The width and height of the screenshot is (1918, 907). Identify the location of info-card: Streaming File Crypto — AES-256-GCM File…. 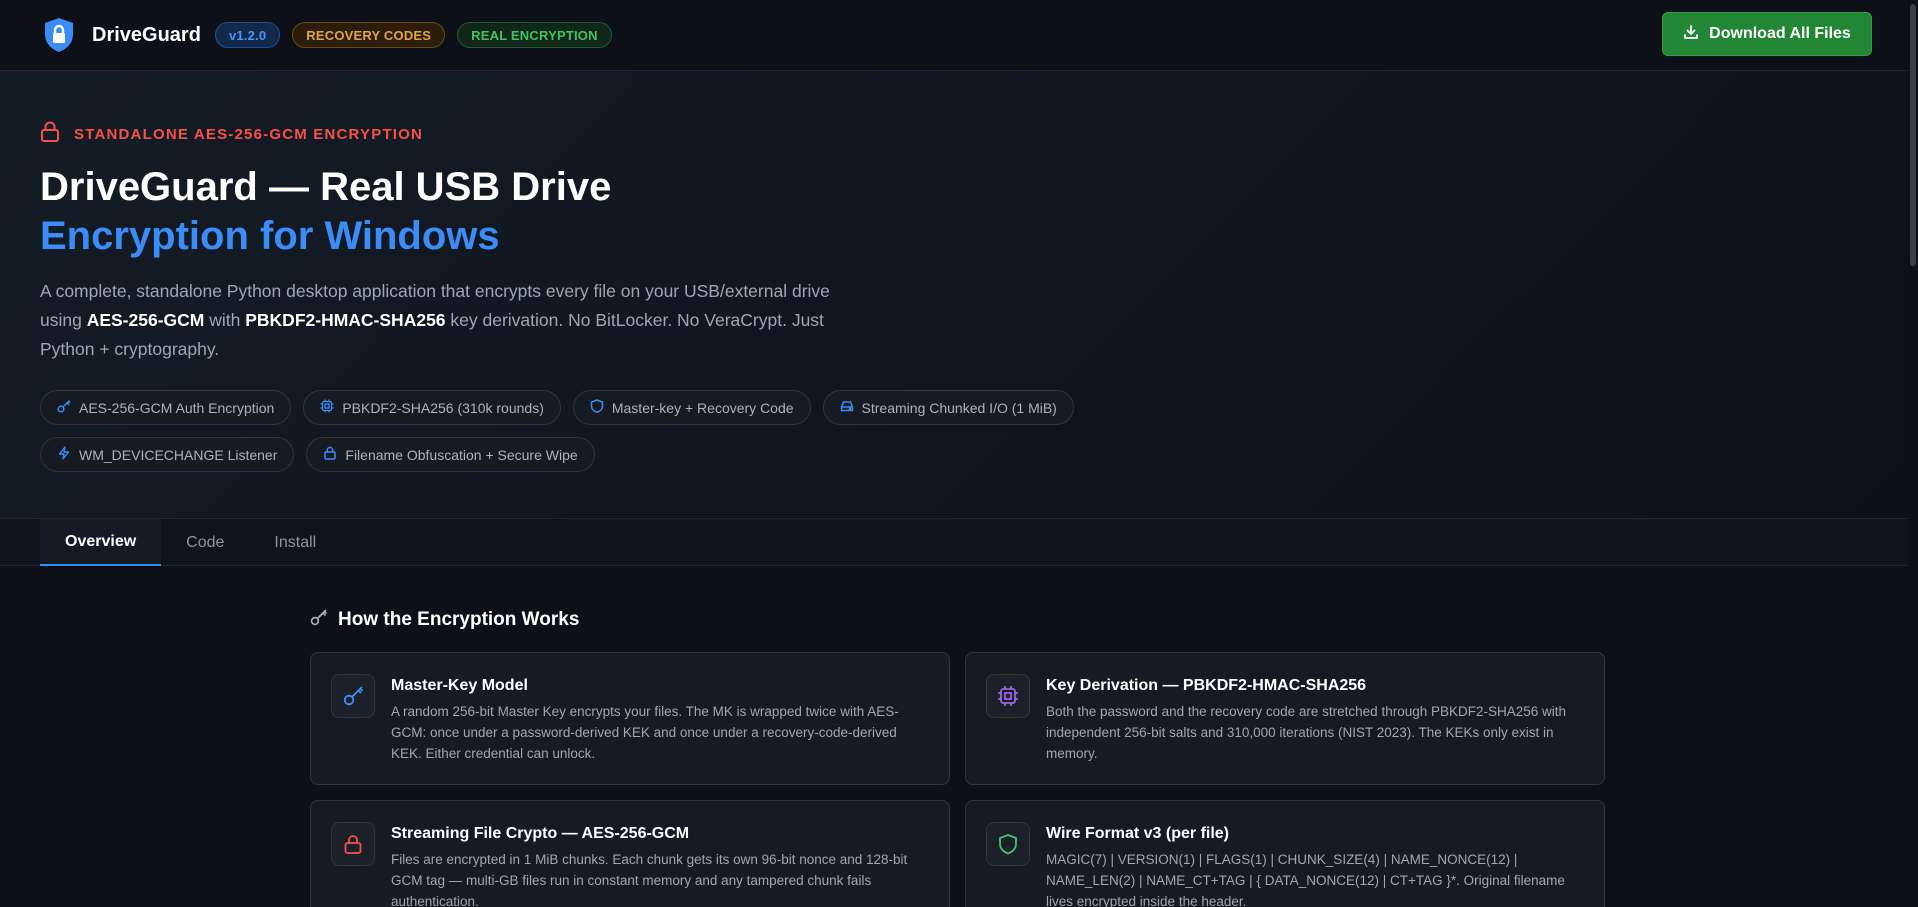
(630, 853).